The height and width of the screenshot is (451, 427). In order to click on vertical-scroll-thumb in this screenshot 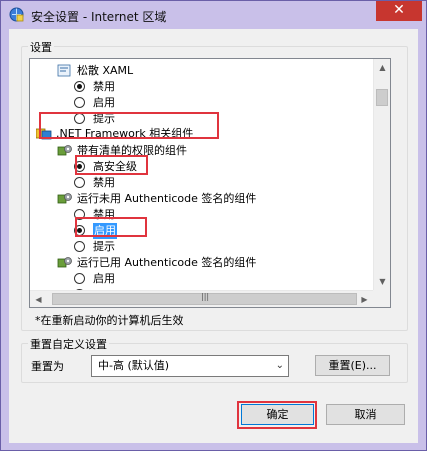, I will do `click(382, 97)`.